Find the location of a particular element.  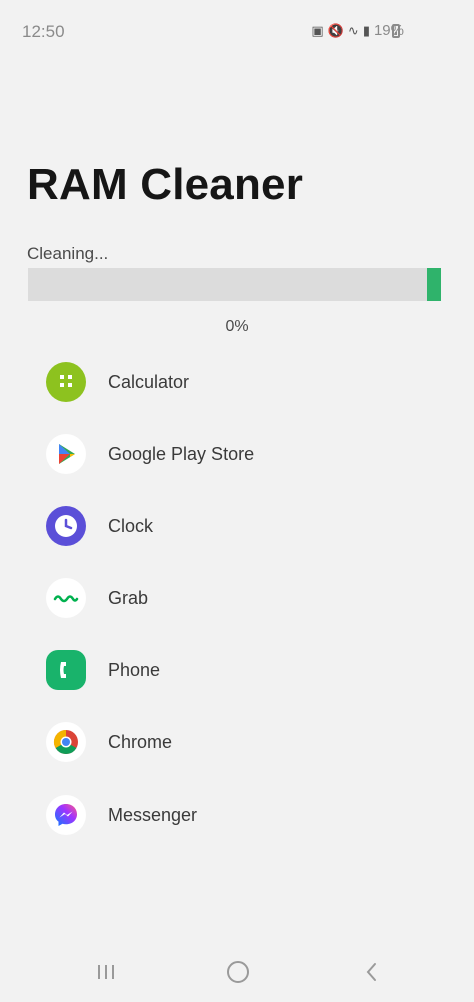

list-item: Chrome is located at coordinates (109, 742).